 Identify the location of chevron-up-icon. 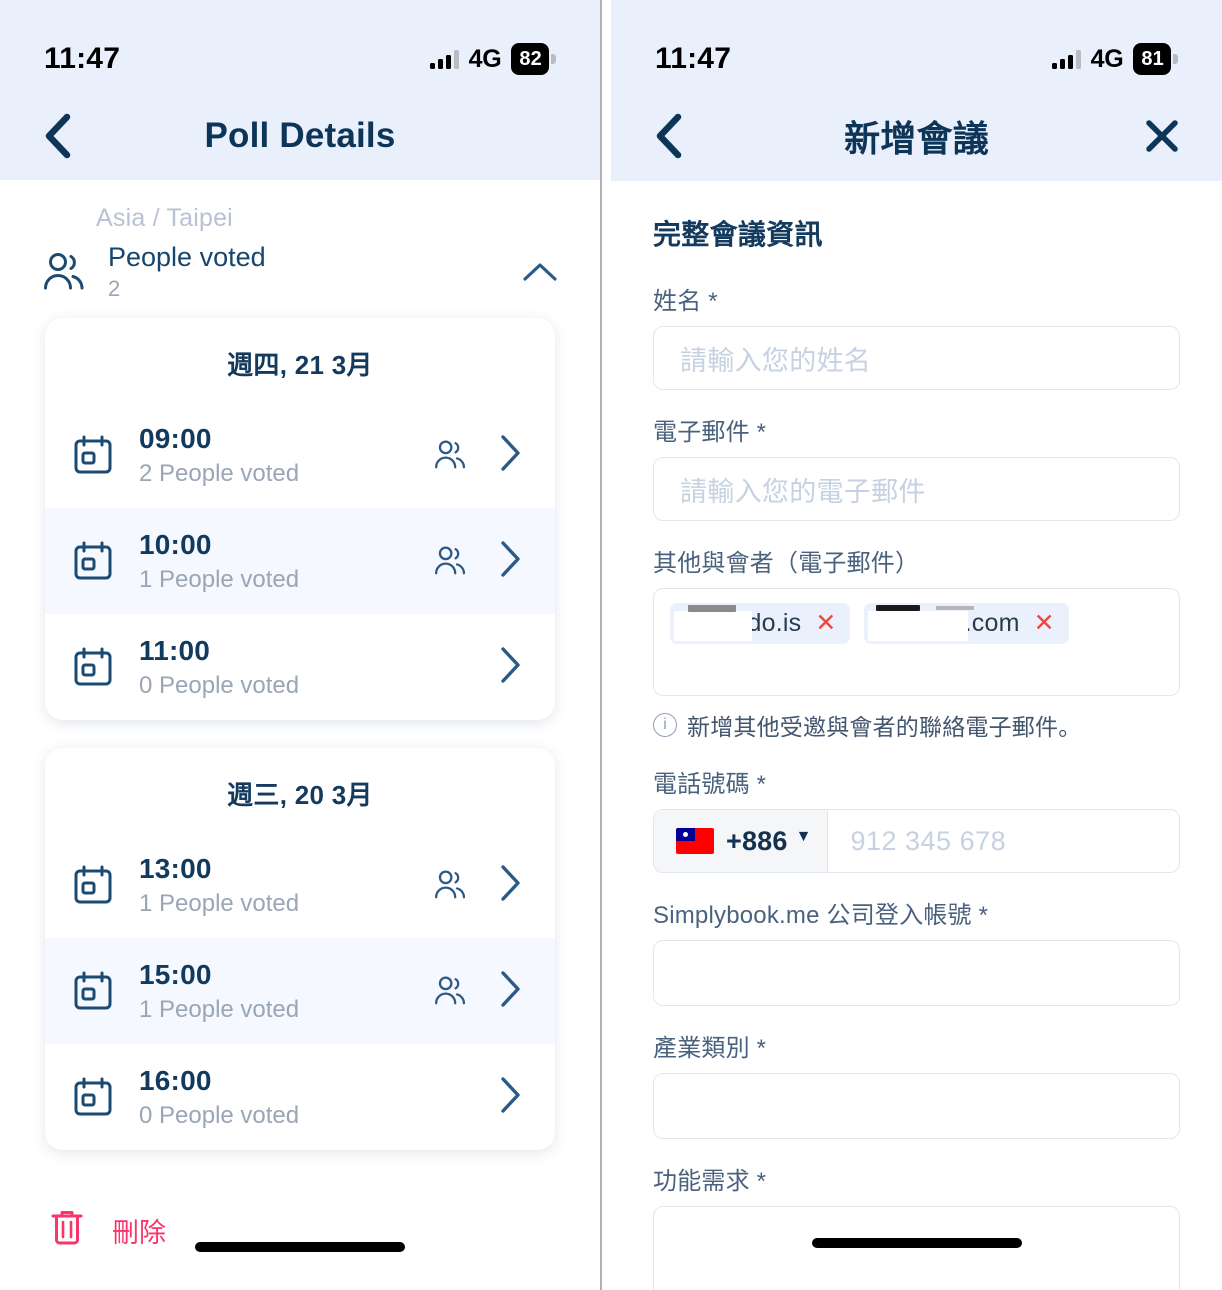
(540, 272).